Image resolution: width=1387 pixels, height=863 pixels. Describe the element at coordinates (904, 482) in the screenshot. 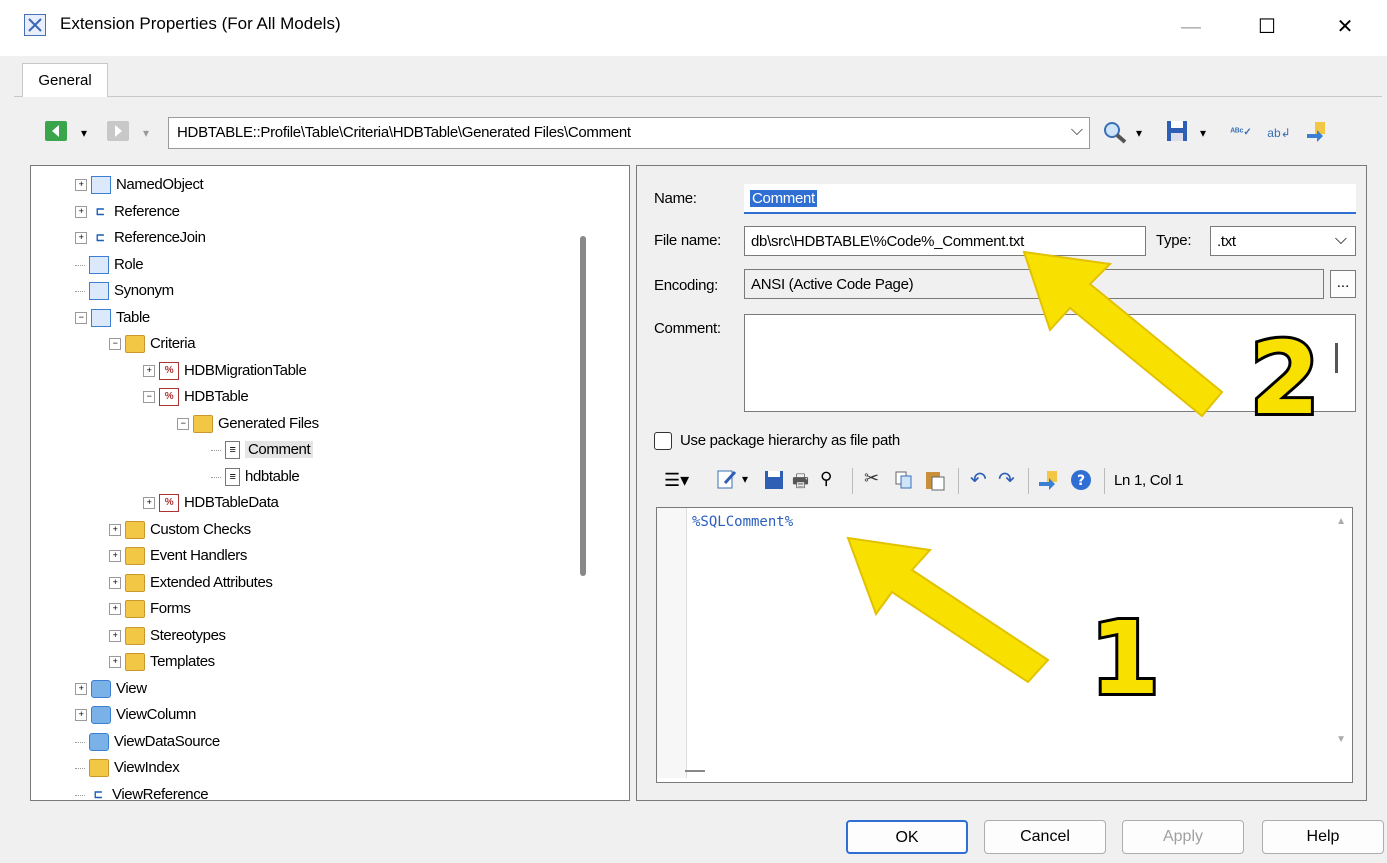

I see `copy-icon` at that location.